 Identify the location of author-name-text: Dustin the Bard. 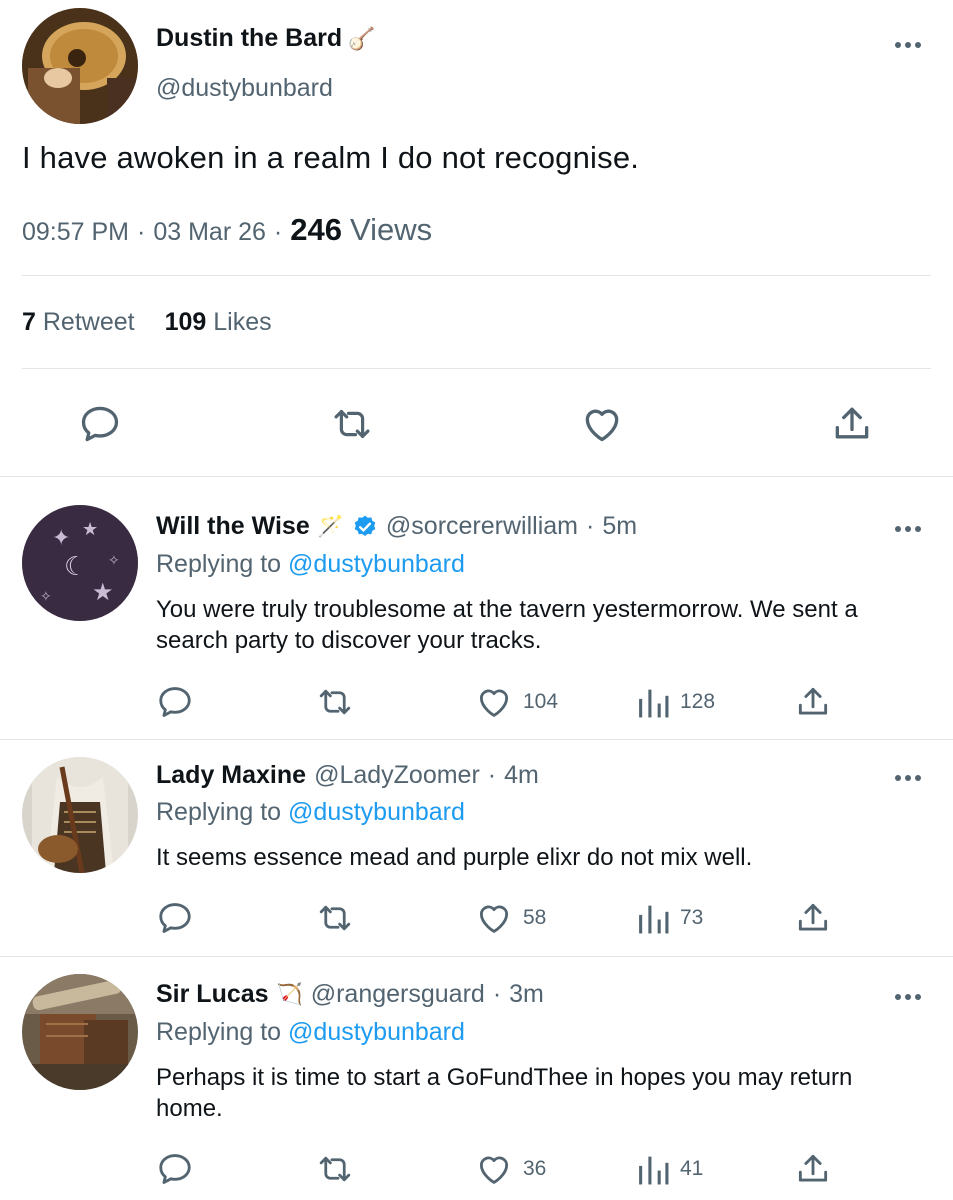
(249, 38).